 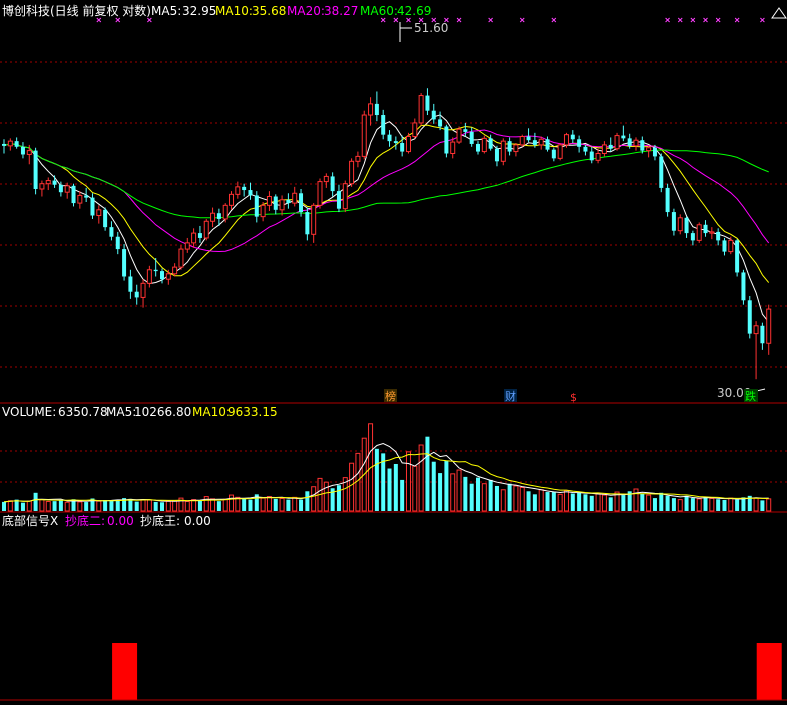 I want to click on signal2-value: 0.00, so click(x=120, y=521).